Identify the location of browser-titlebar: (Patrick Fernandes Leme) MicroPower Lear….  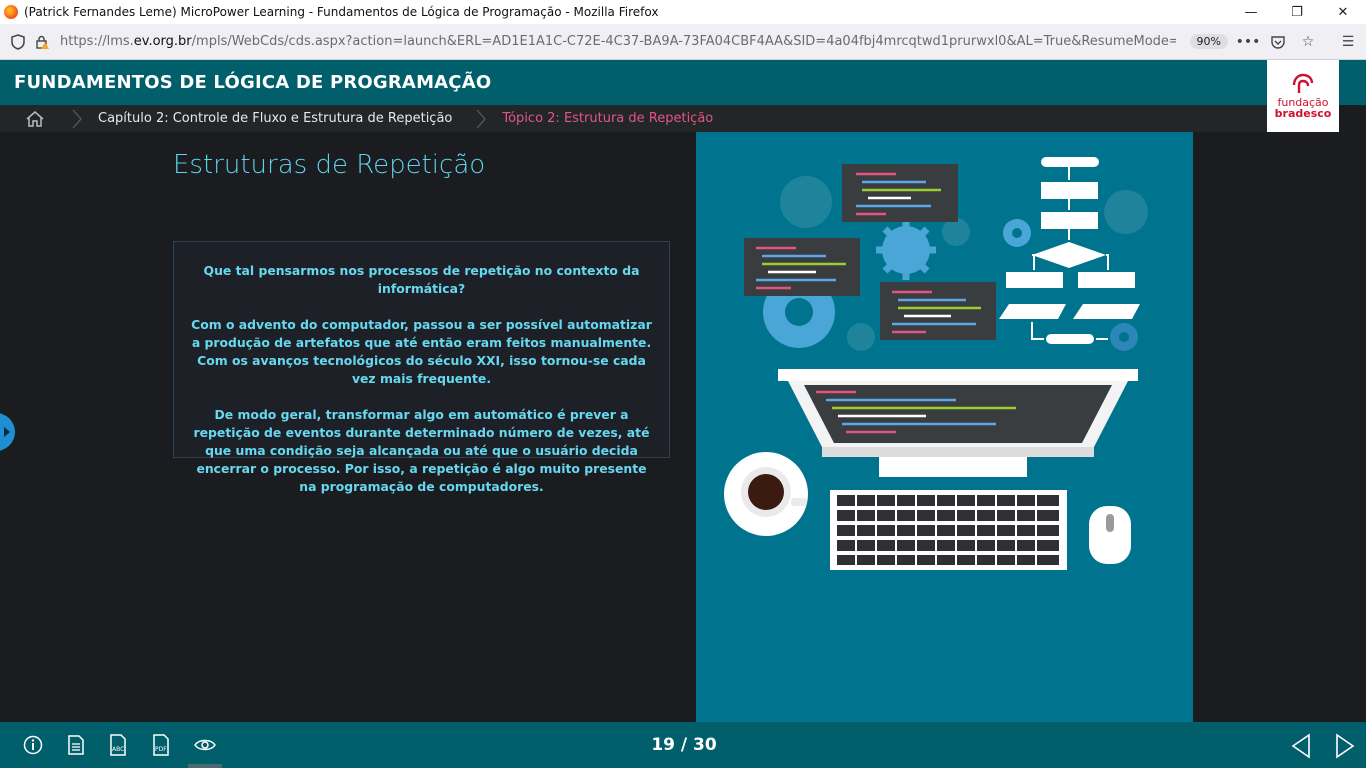
(683, 12).